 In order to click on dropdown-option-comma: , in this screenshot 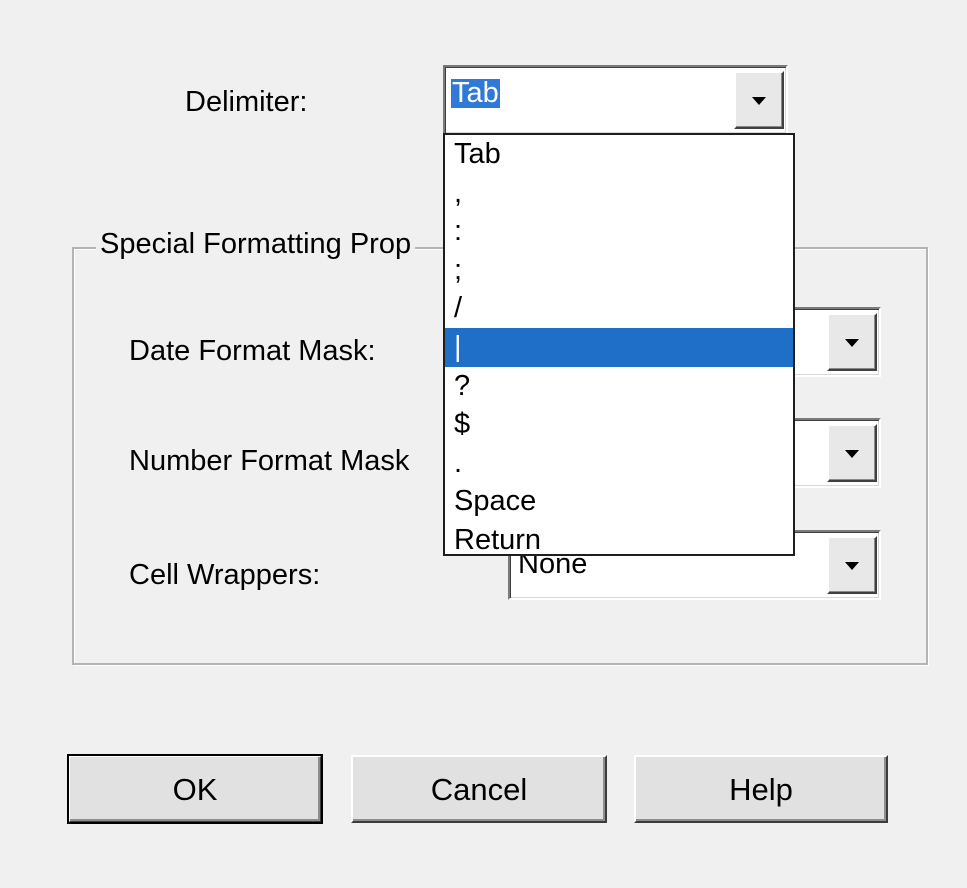, I will do `click(619, 193)`.